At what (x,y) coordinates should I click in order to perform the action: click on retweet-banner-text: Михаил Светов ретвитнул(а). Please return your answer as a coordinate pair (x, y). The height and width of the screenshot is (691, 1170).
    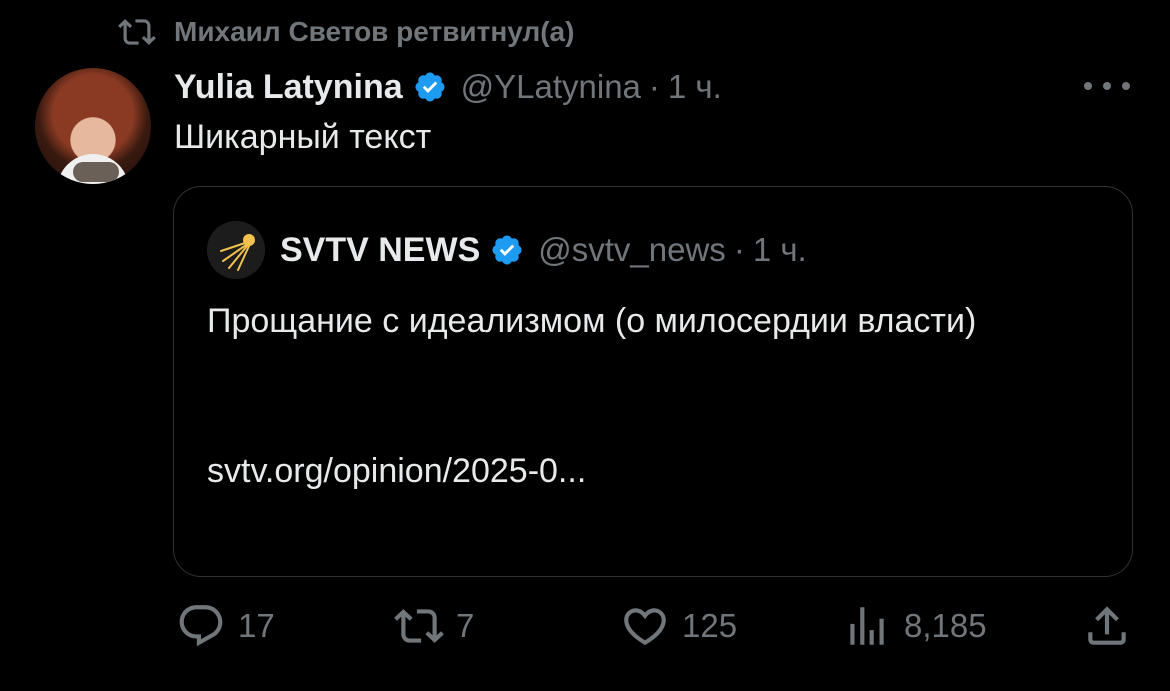
    Looking at the image, I should click on (374, 31).